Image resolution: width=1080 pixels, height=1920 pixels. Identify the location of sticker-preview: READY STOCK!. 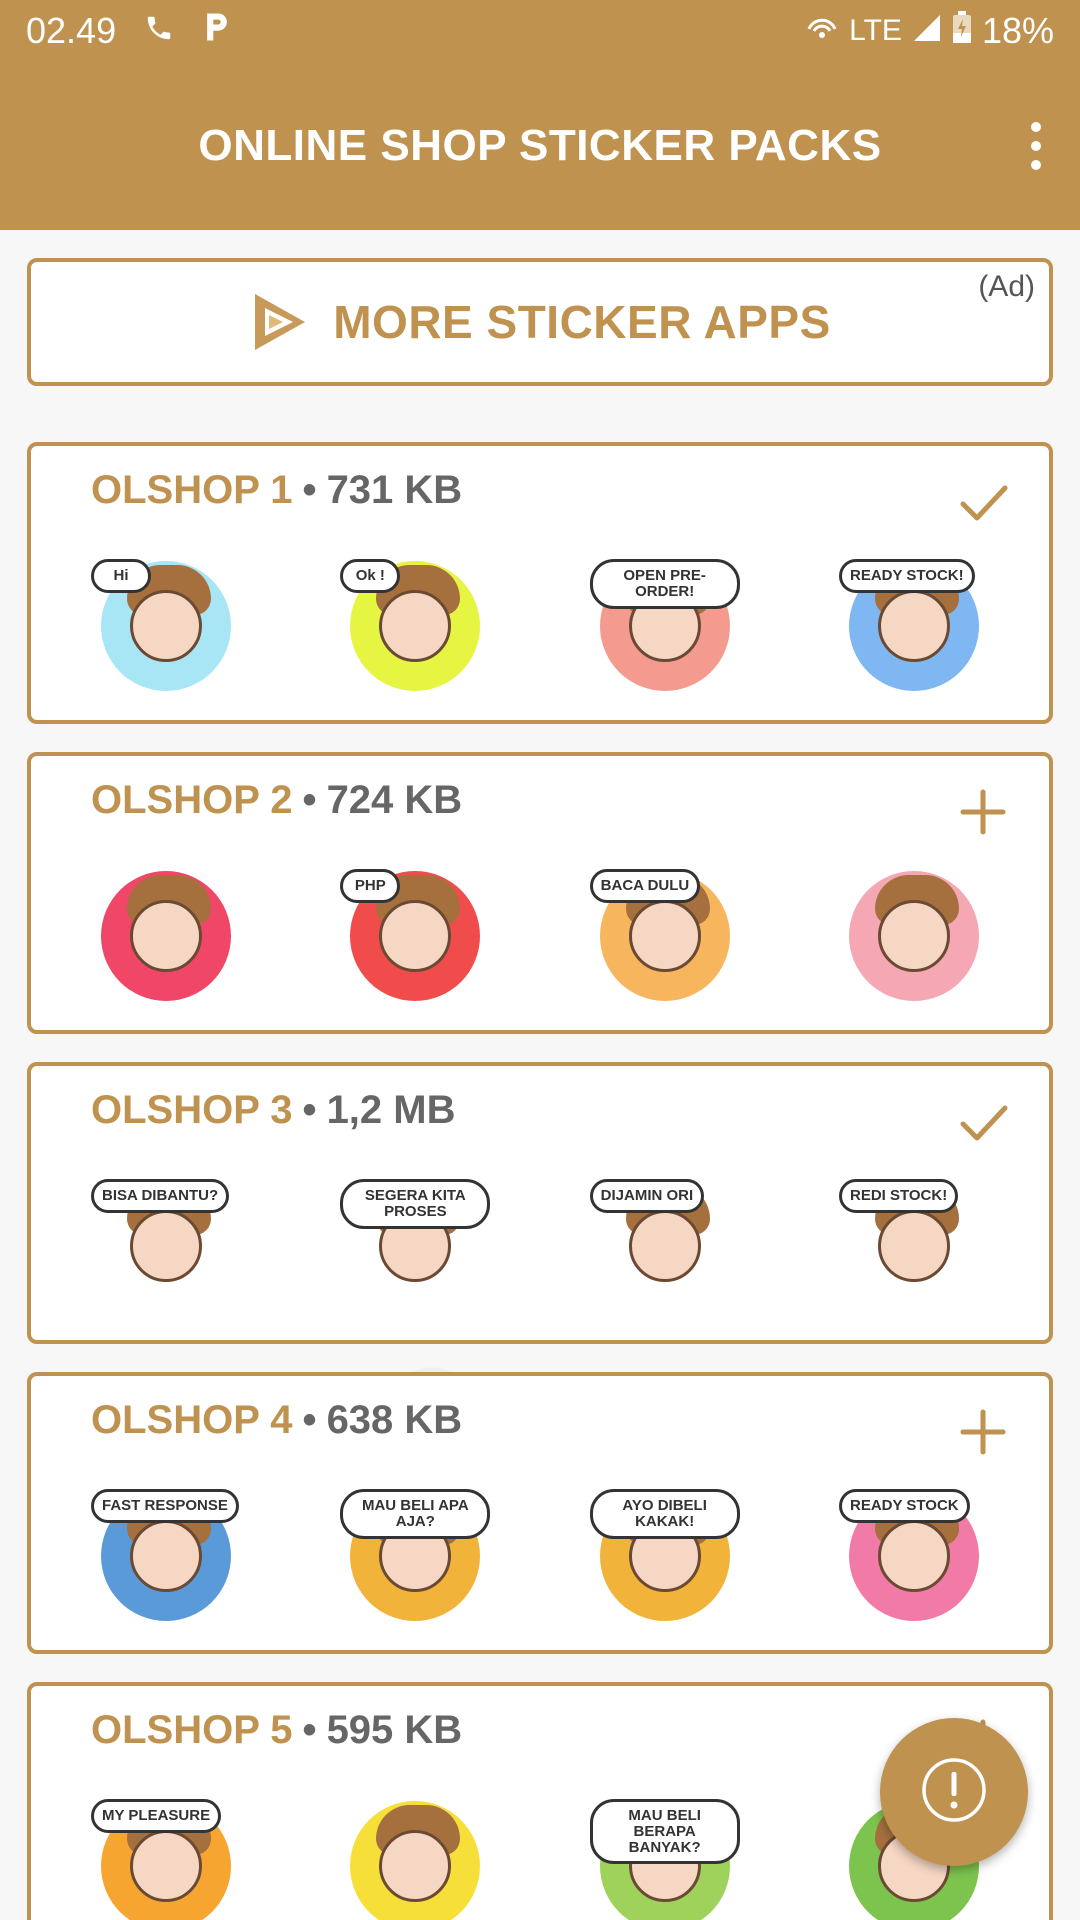
(913, 626).